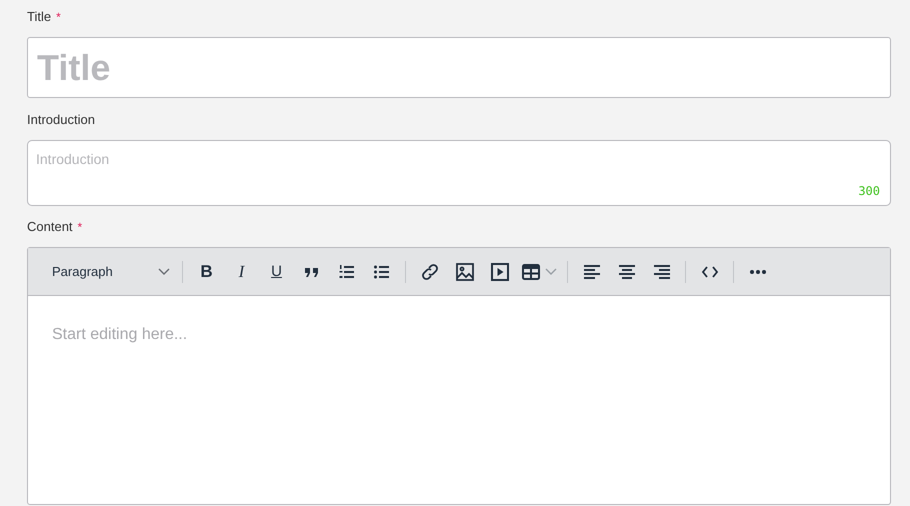 This screenshot has width=910, height=506. Describe the element at coordinates (464, 272) in the screenshot. I see `image-icon` at that location.